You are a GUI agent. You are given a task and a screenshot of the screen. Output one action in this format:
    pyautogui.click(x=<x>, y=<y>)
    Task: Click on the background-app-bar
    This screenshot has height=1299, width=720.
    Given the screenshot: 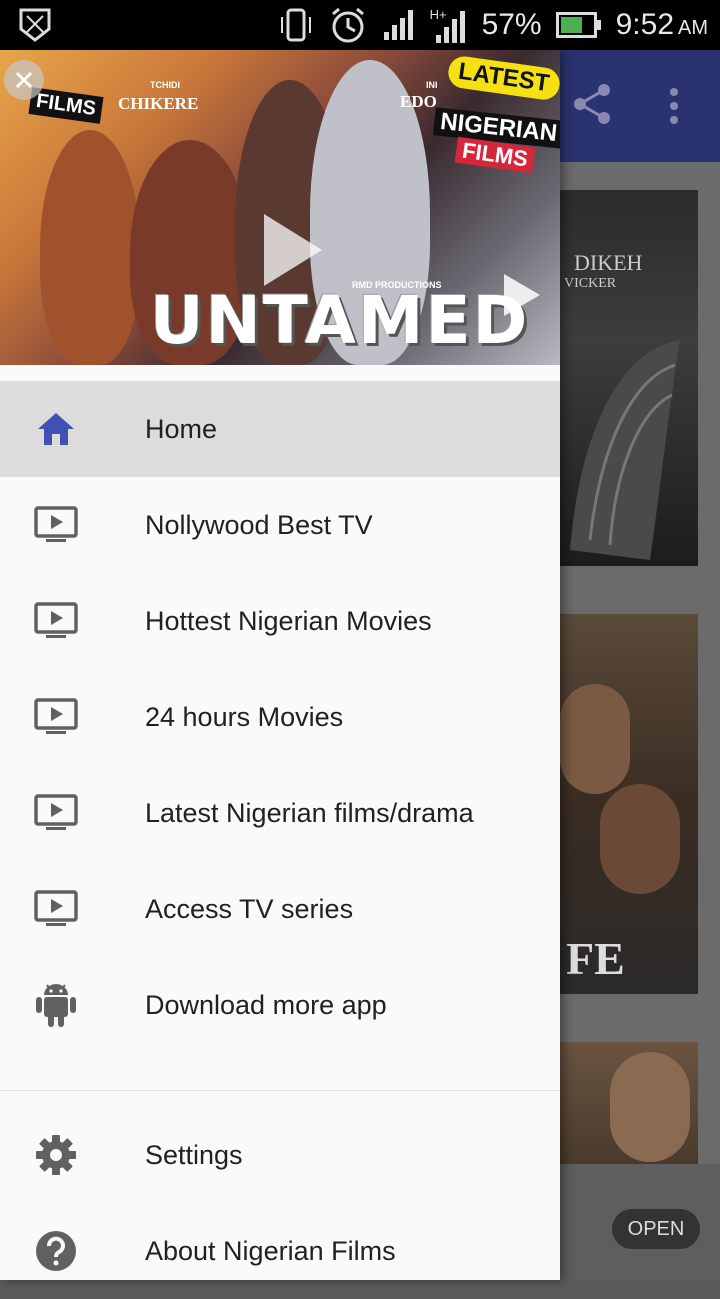 What is the action you would take?
    pyautogui.click(x=640, y=106)
    